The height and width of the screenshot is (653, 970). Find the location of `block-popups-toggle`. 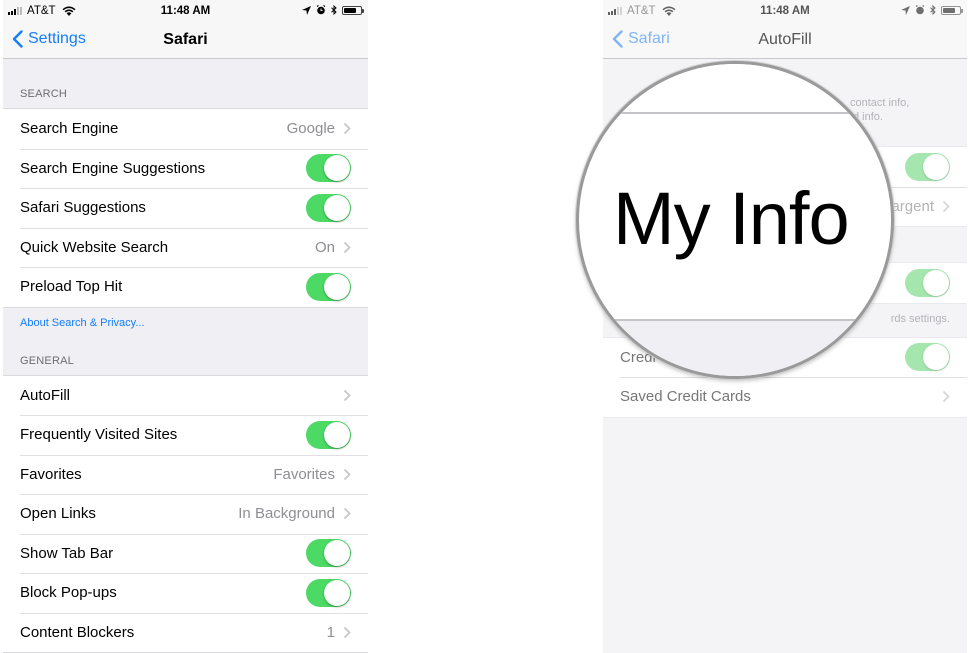

block-popups-toggle is located at coordinates (328, 592).